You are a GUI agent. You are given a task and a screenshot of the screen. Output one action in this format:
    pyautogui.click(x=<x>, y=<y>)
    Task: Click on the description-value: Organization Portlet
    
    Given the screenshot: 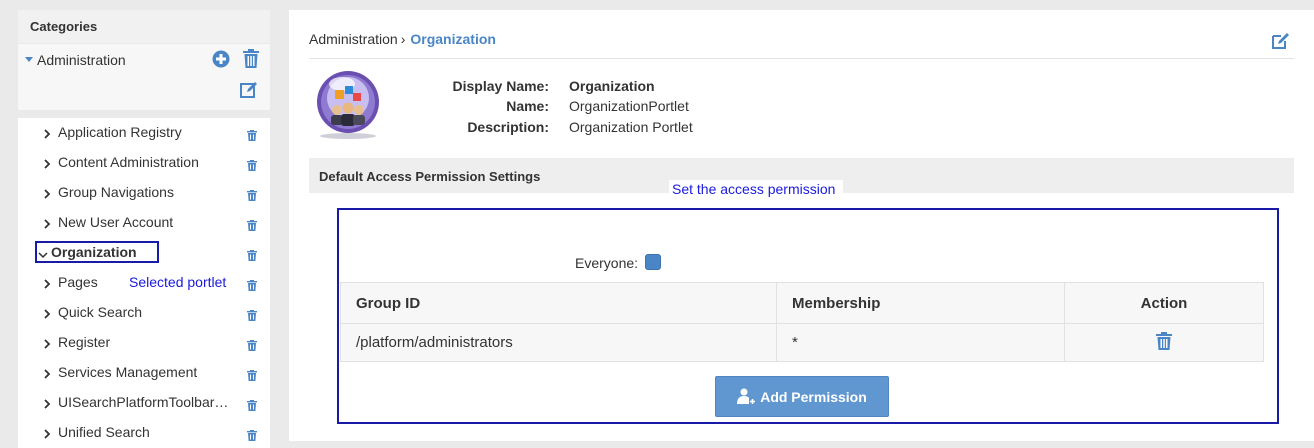 What is the action you would take?
    pyautogui.click(x=631, y=127)
    